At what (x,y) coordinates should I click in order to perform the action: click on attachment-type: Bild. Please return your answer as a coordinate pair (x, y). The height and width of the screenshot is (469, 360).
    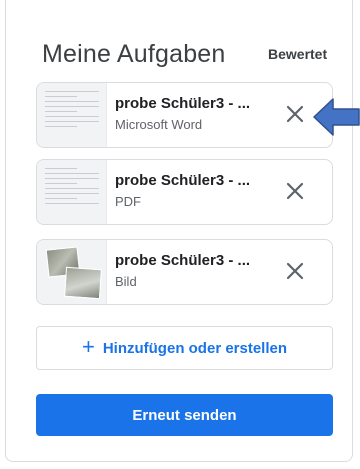
    Looking at the image, I should click on (126, 281).